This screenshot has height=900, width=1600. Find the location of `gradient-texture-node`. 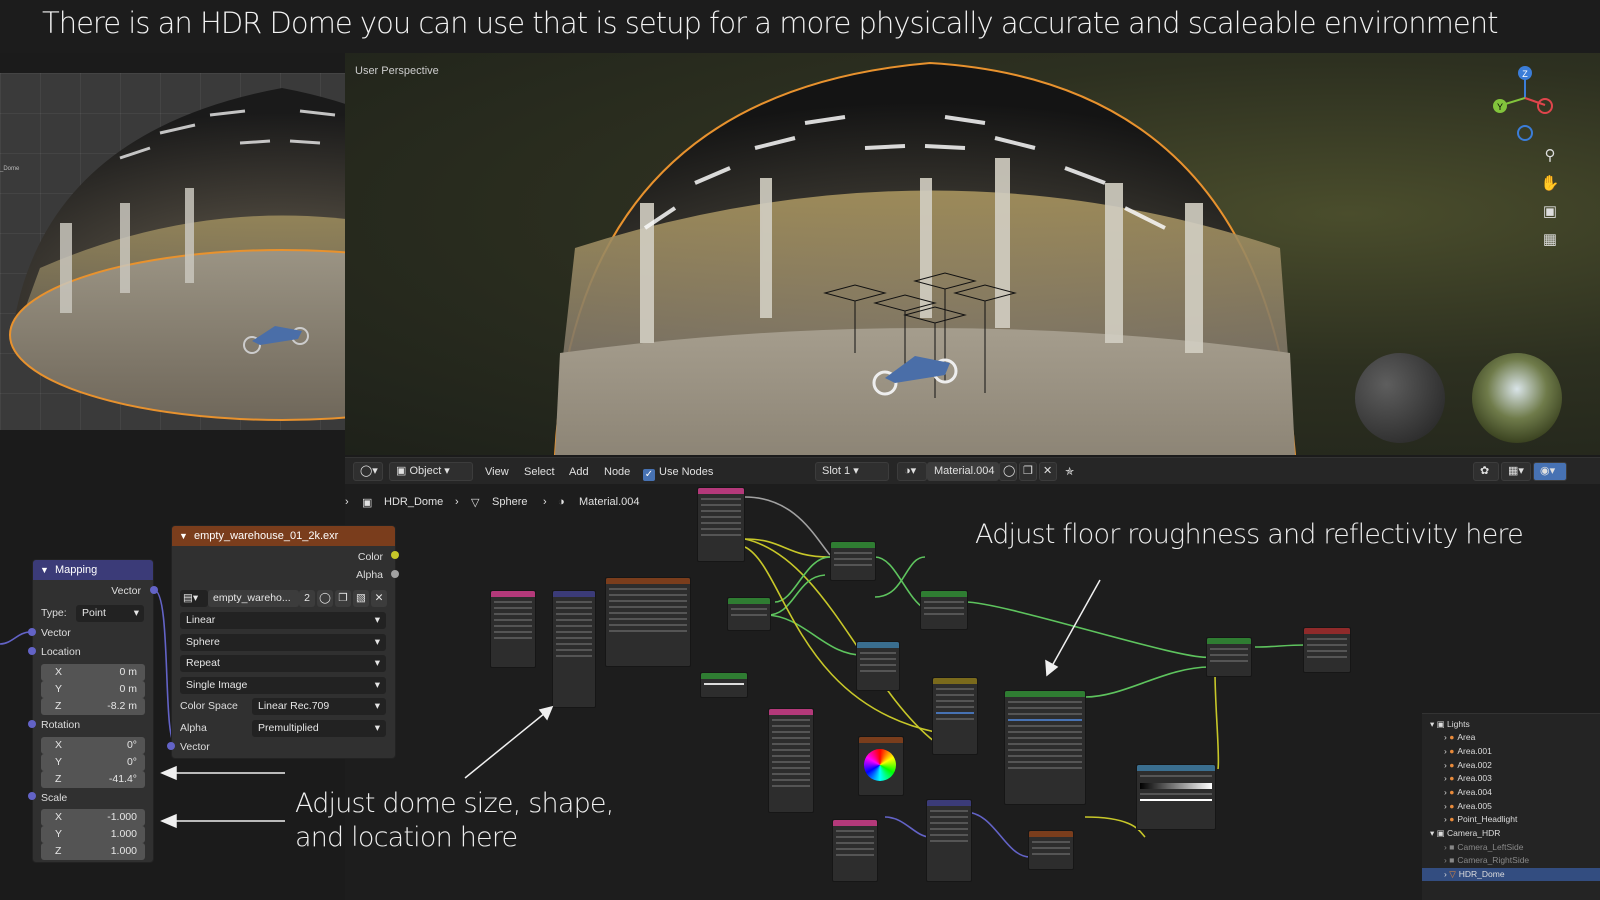

gradient-texture-node is located at coordinates (1051, 850).